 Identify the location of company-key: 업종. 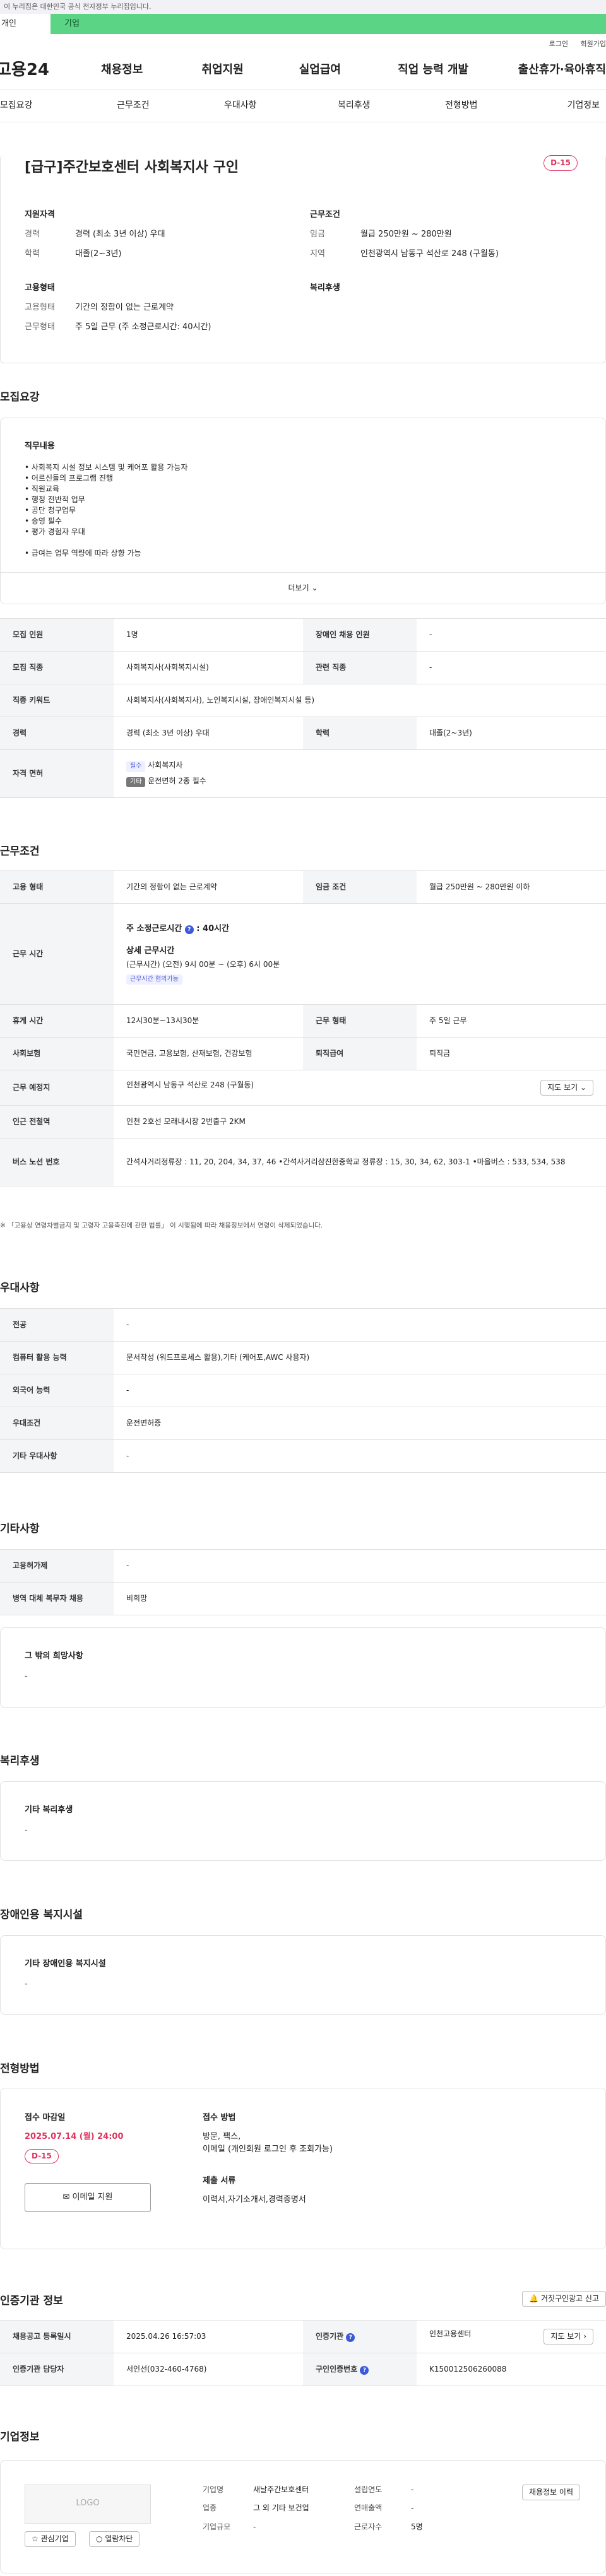
(210, 2508).